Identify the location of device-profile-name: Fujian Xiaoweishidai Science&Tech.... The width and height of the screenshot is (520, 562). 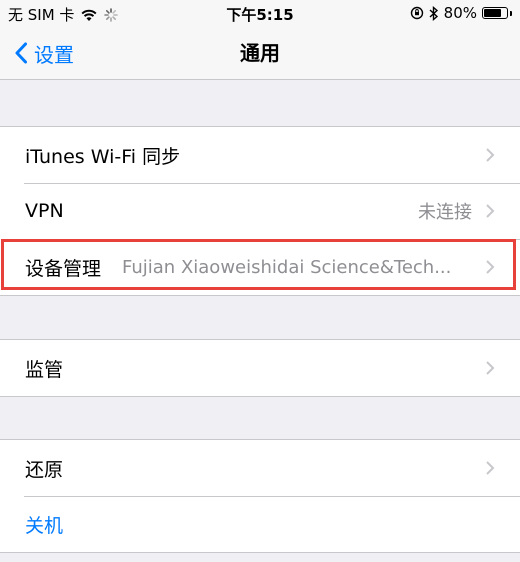
(287, 267).